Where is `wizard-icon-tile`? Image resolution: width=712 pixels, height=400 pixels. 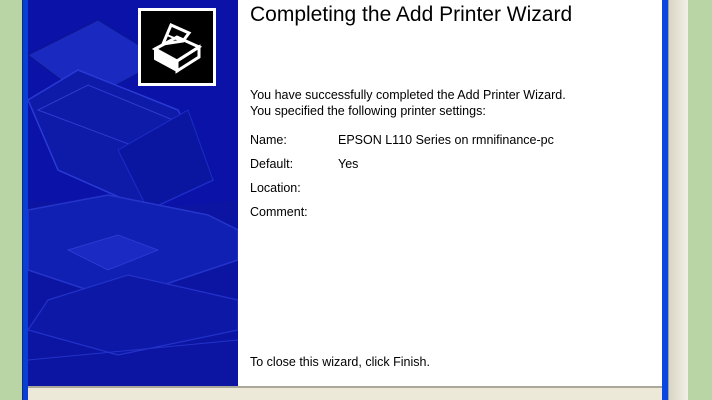
wizard-icon-tile is located at coordinates (177, 47).